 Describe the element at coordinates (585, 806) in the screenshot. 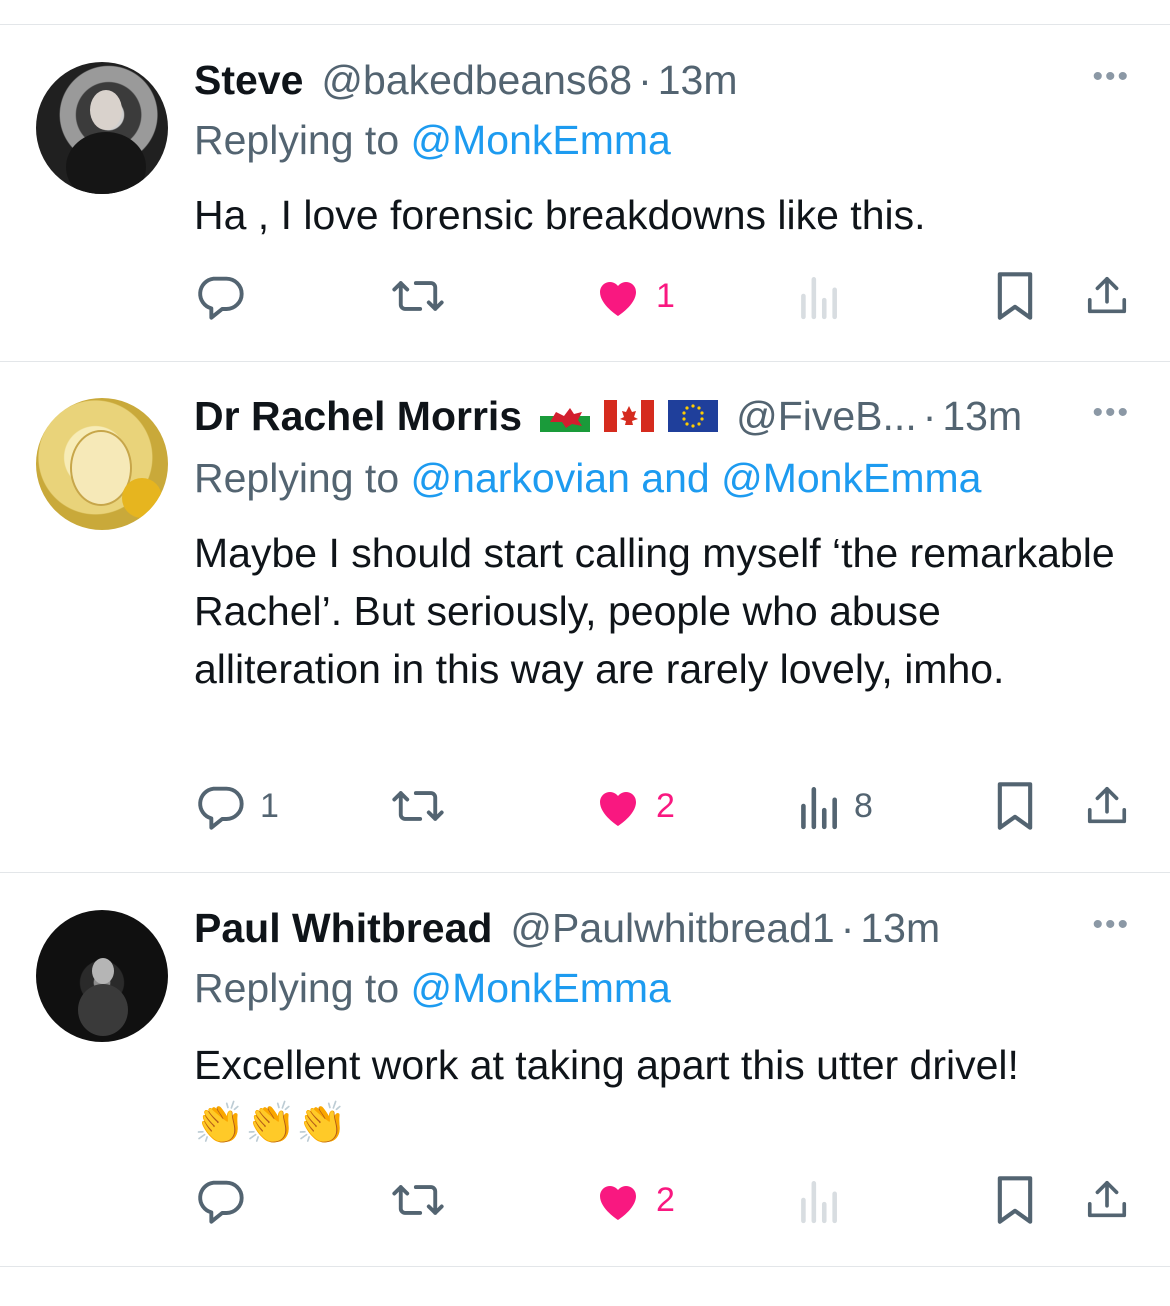

I see `action-bar: 1 2 8` at that location.